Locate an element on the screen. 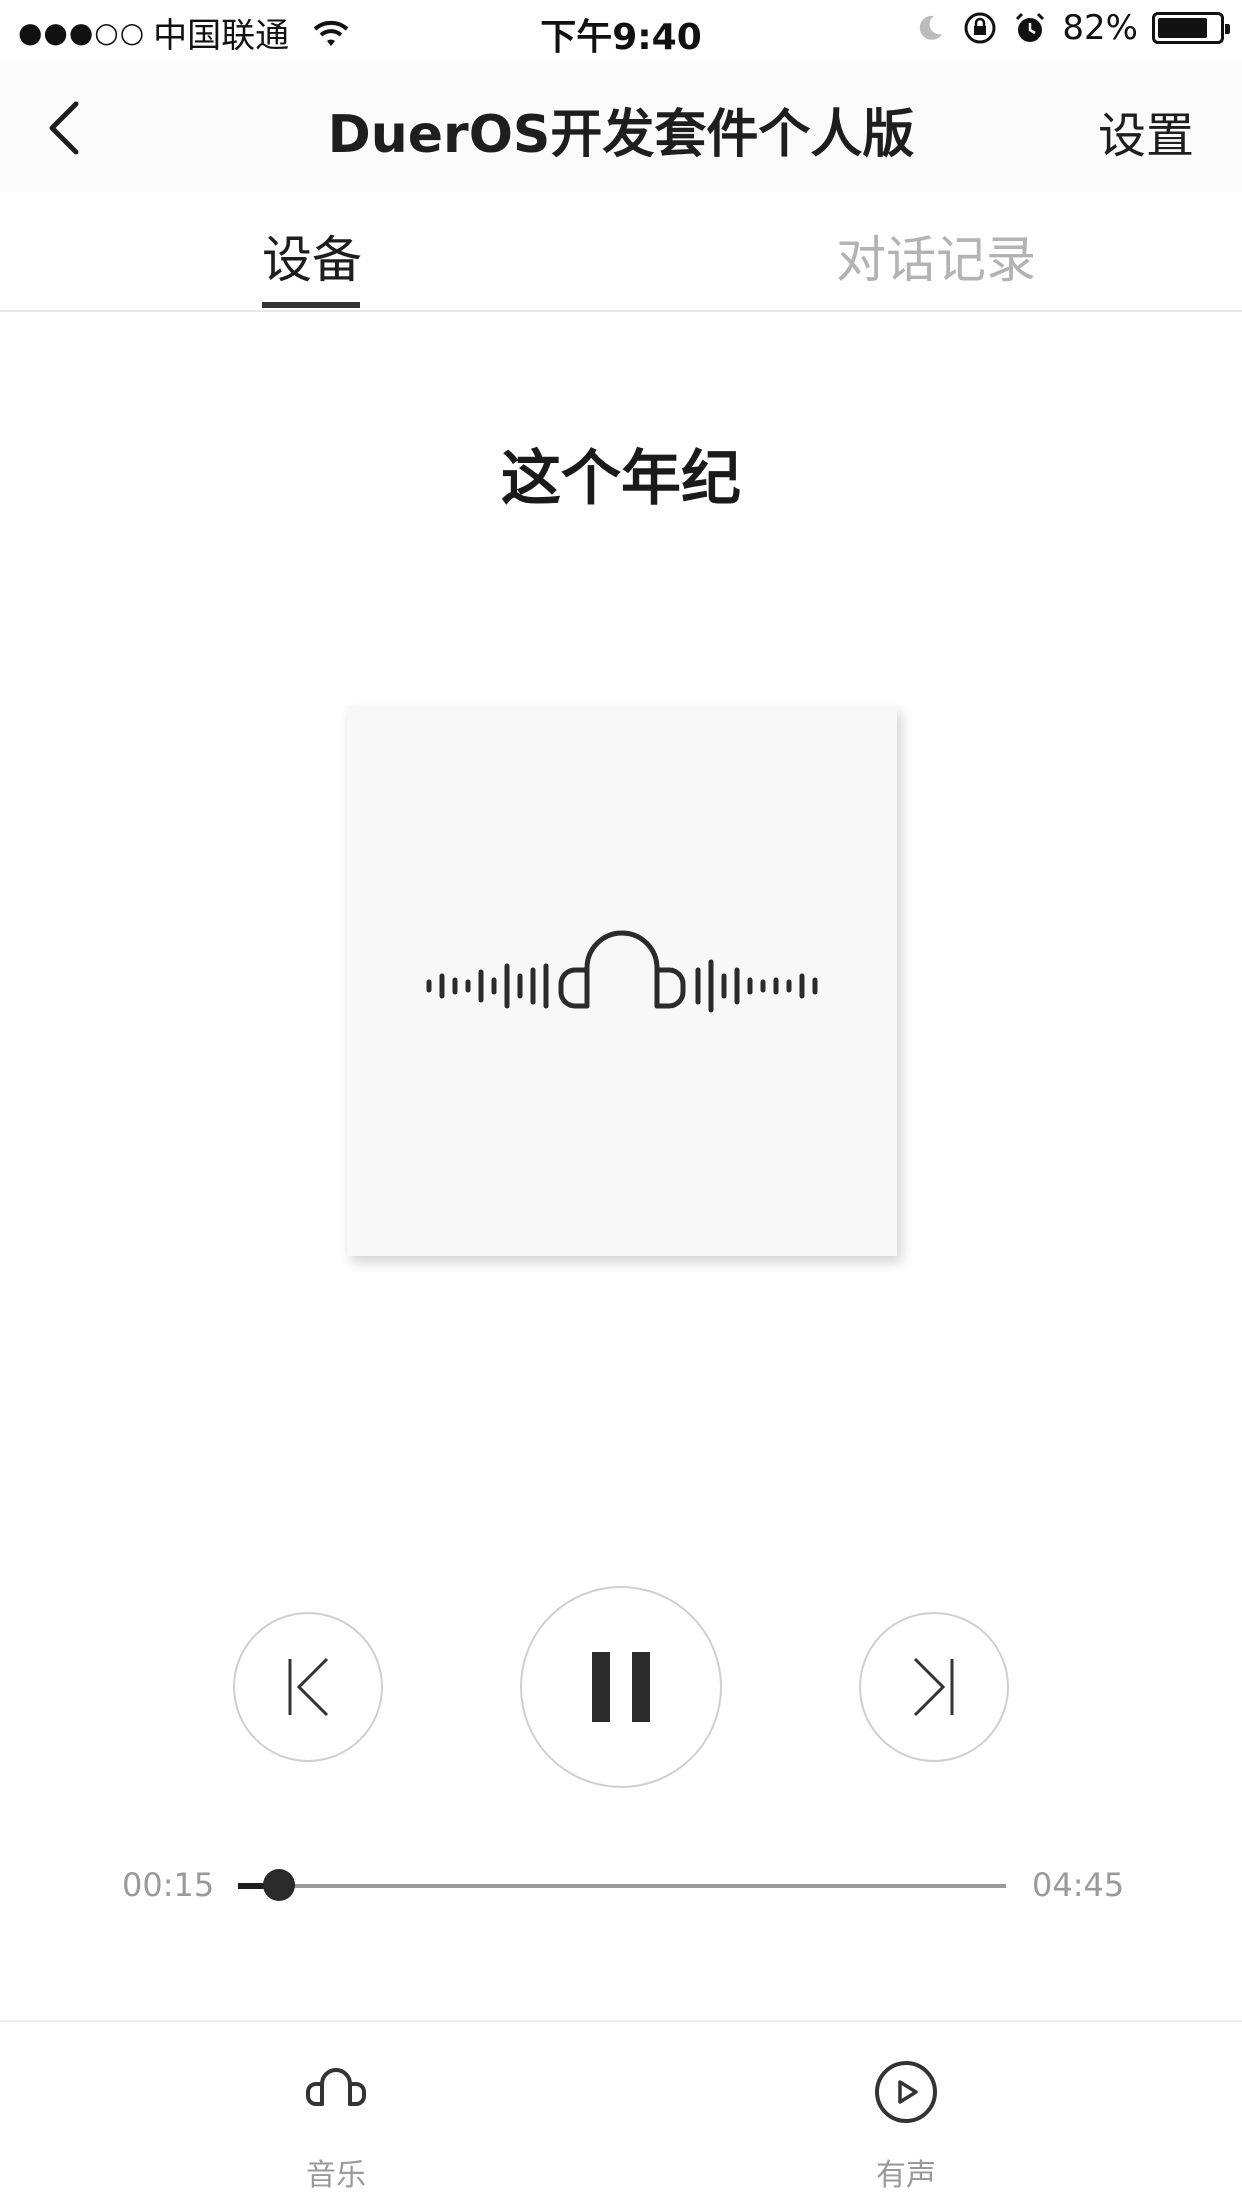 The image size is (1242, 2208). battery-fill is located at coordinates (1183, 28).